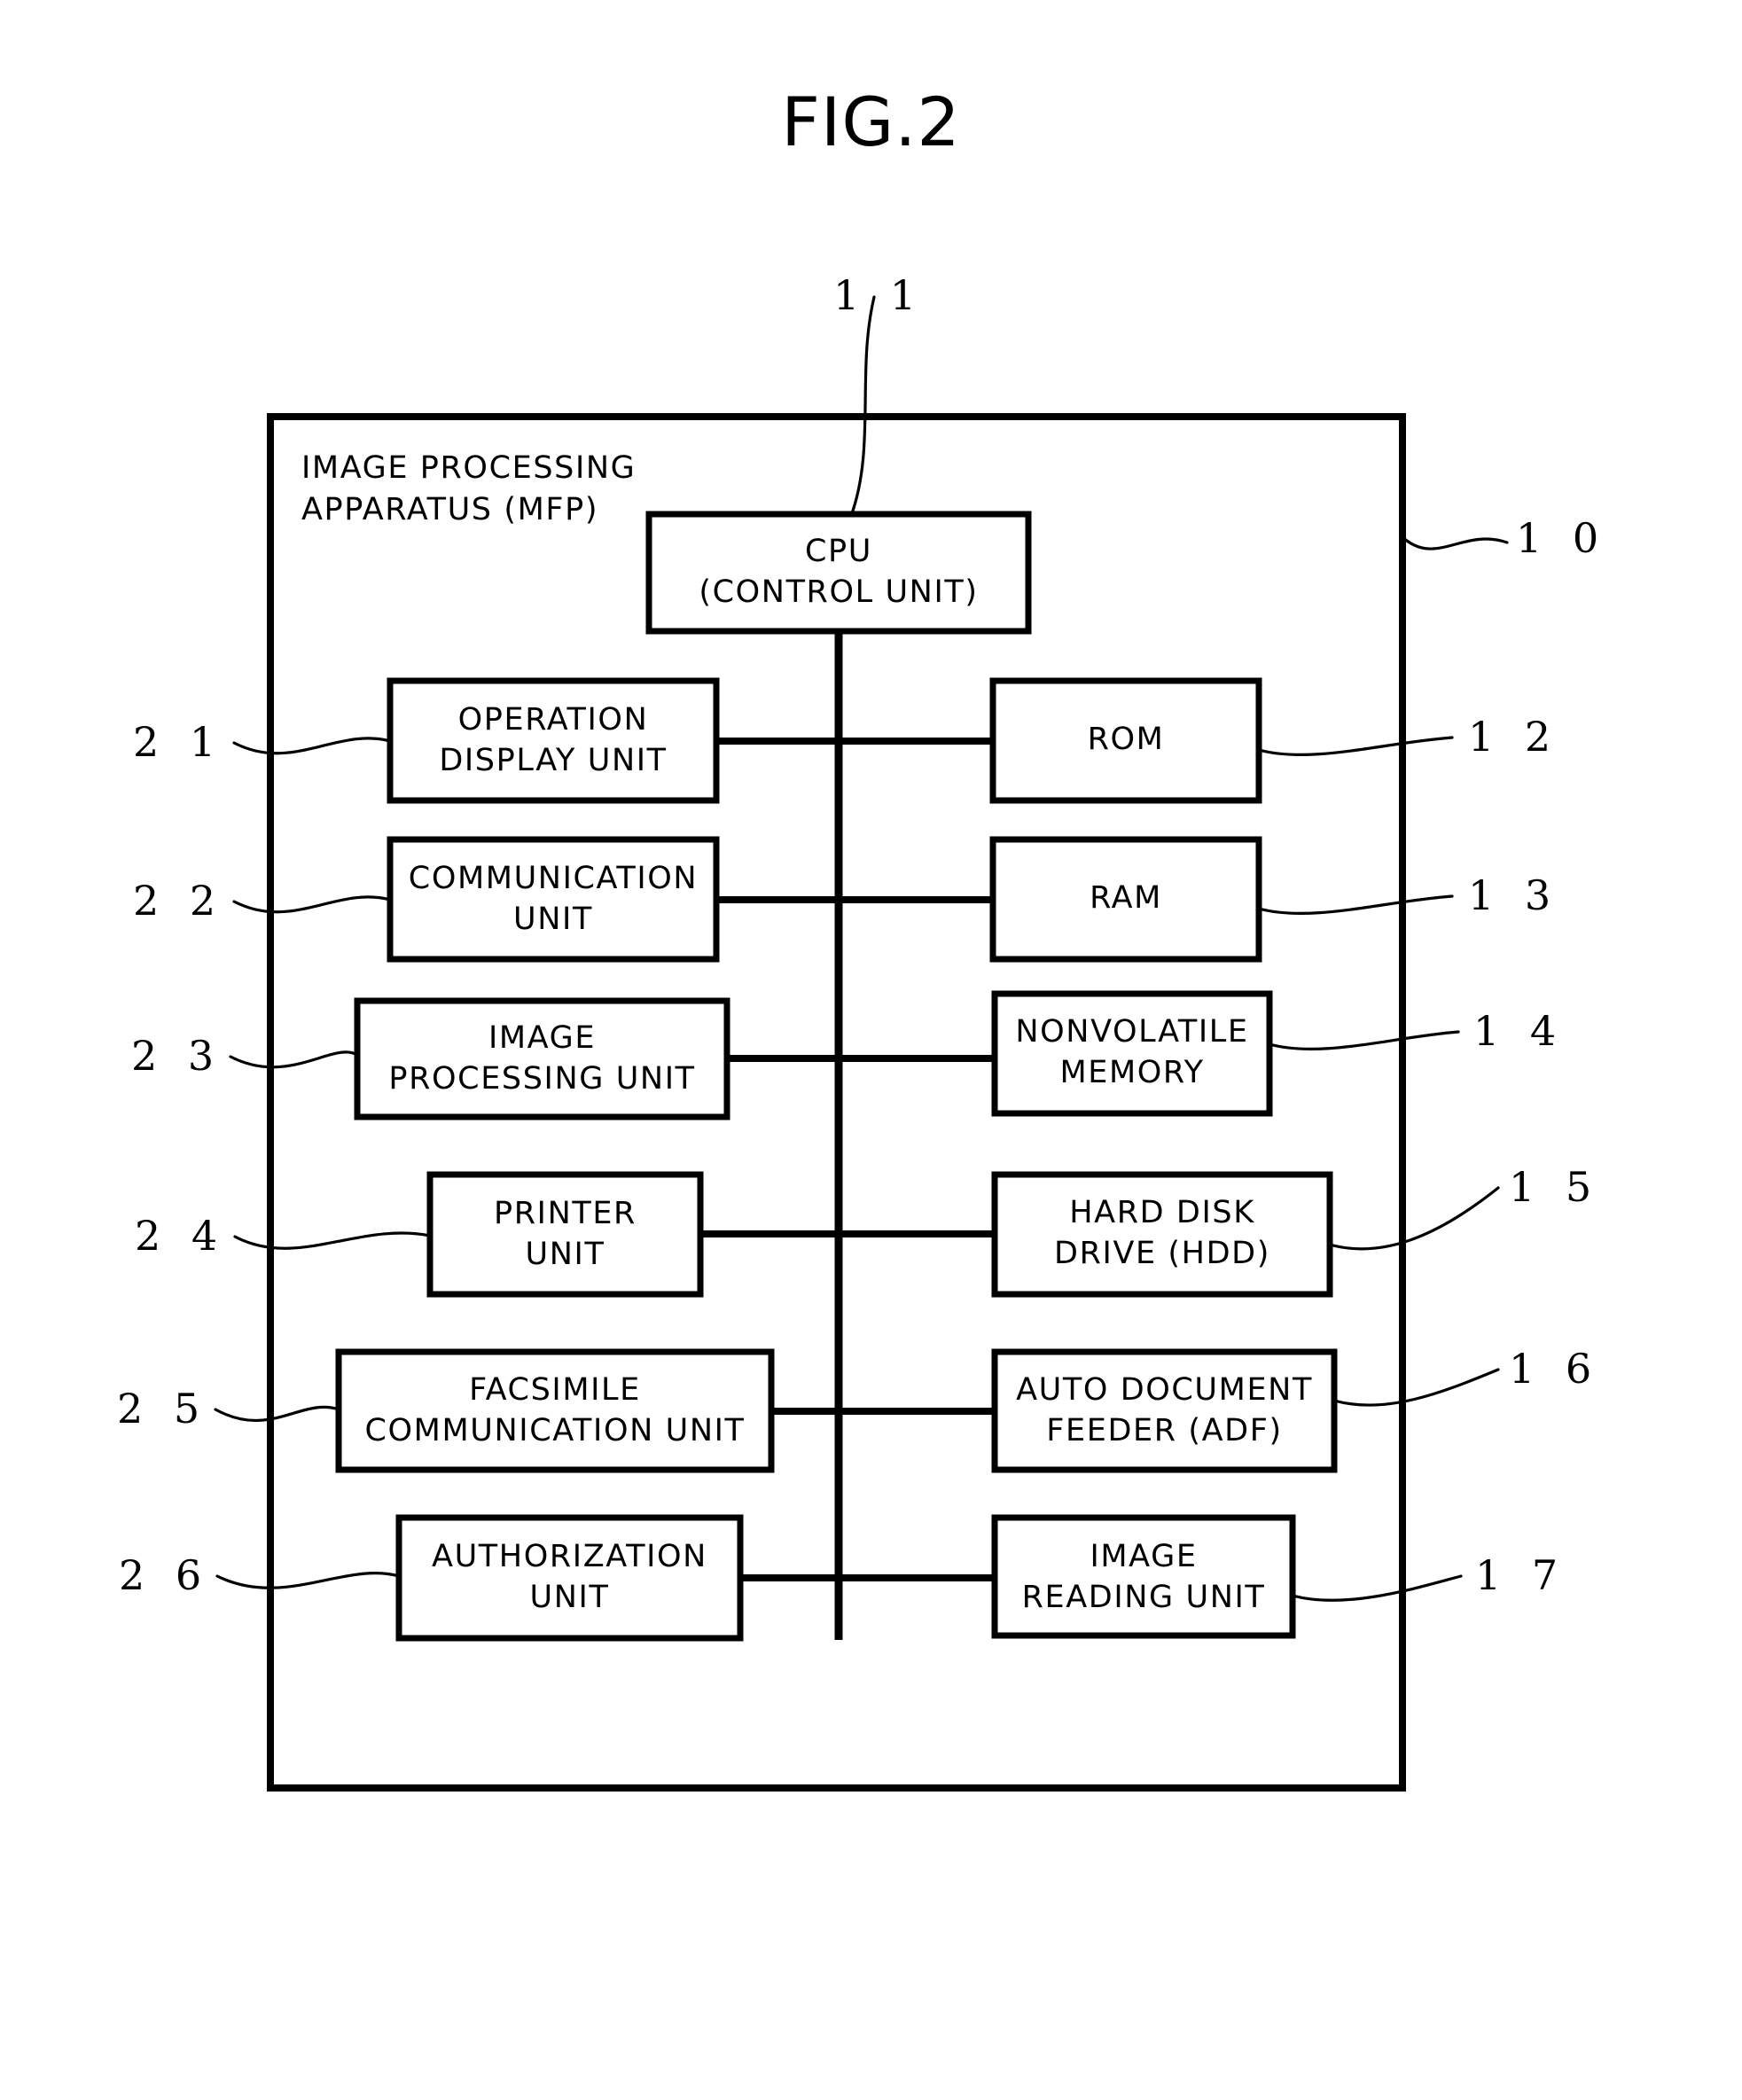  Describe the element at coordinates (553, 899) in the screenshot. I see `block-communication-unit` at that location.